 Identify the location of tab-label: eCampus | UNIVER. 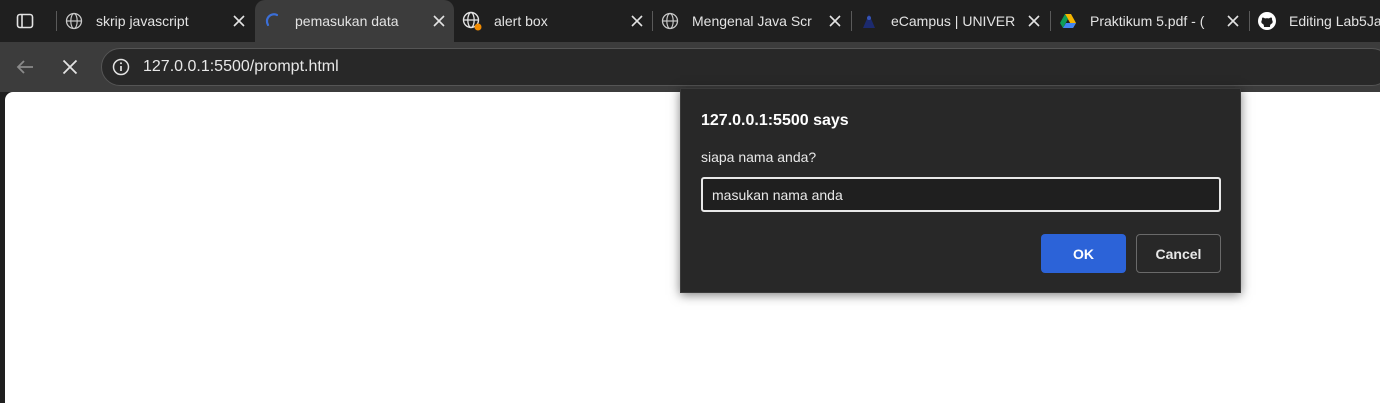
(953, 21).